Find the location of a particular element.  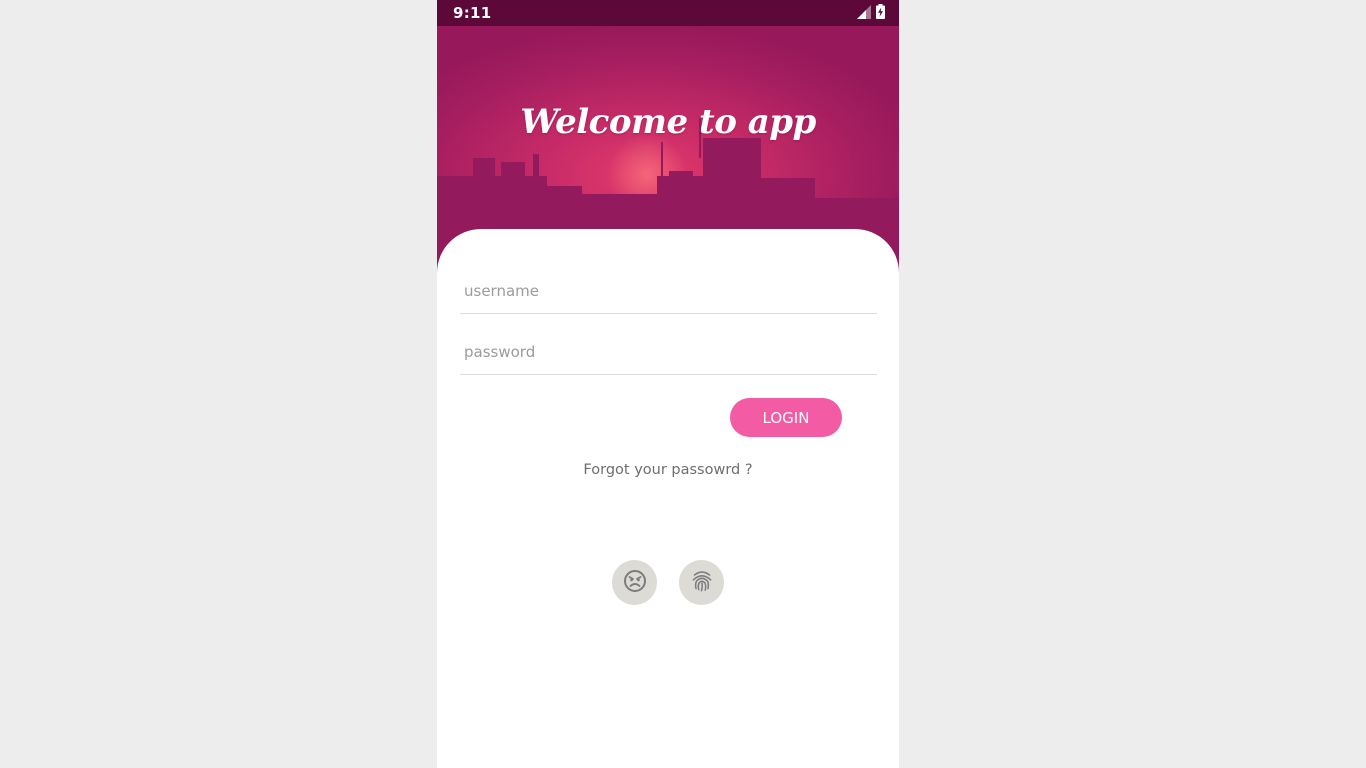

face-login-button is located at coordinates (634, 582).